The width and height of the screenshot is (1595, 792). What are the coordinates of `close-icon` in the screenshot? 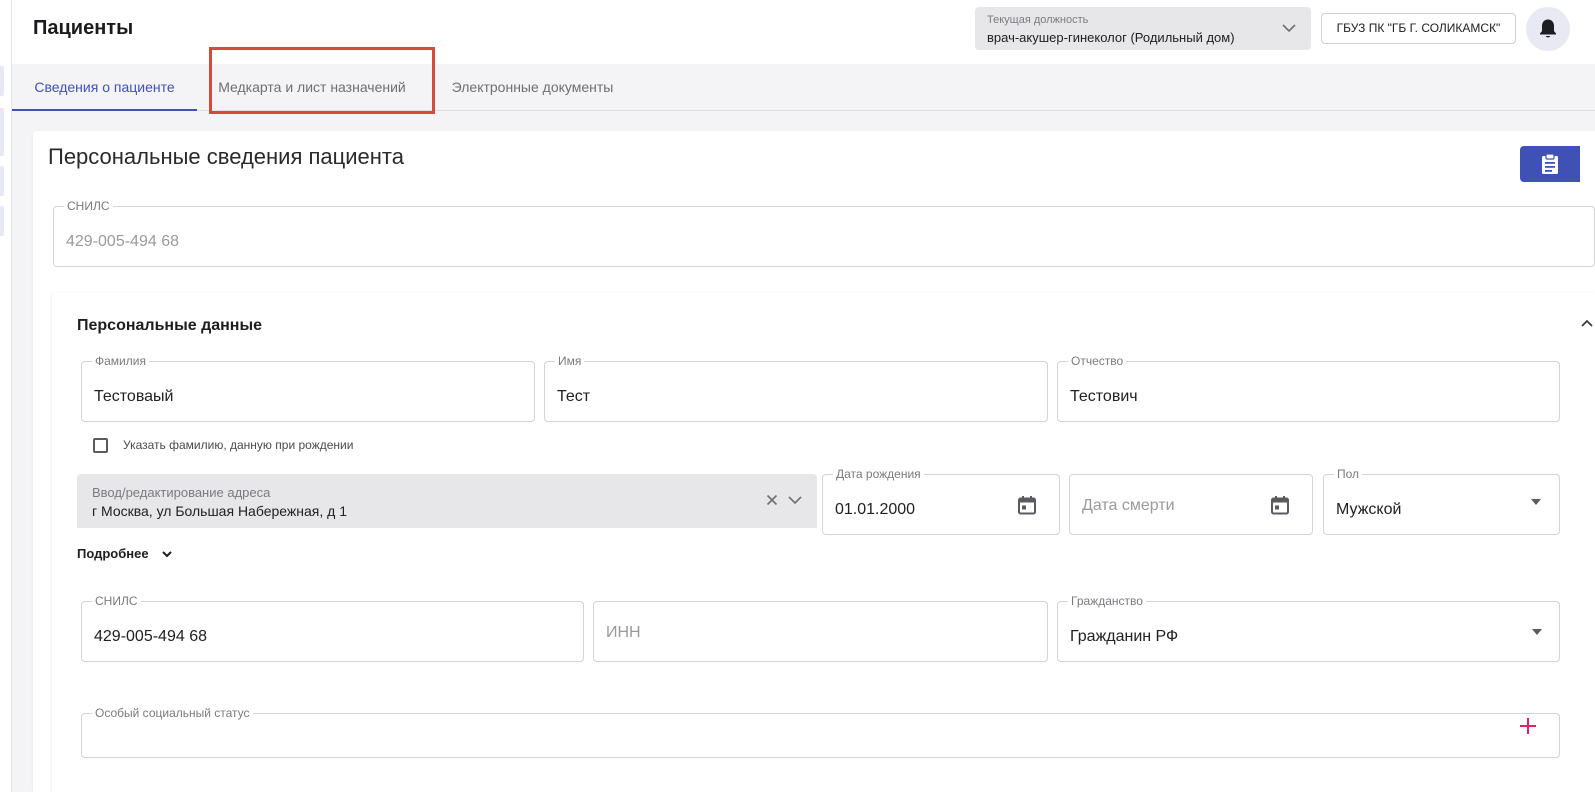 It's located at (772, 500).